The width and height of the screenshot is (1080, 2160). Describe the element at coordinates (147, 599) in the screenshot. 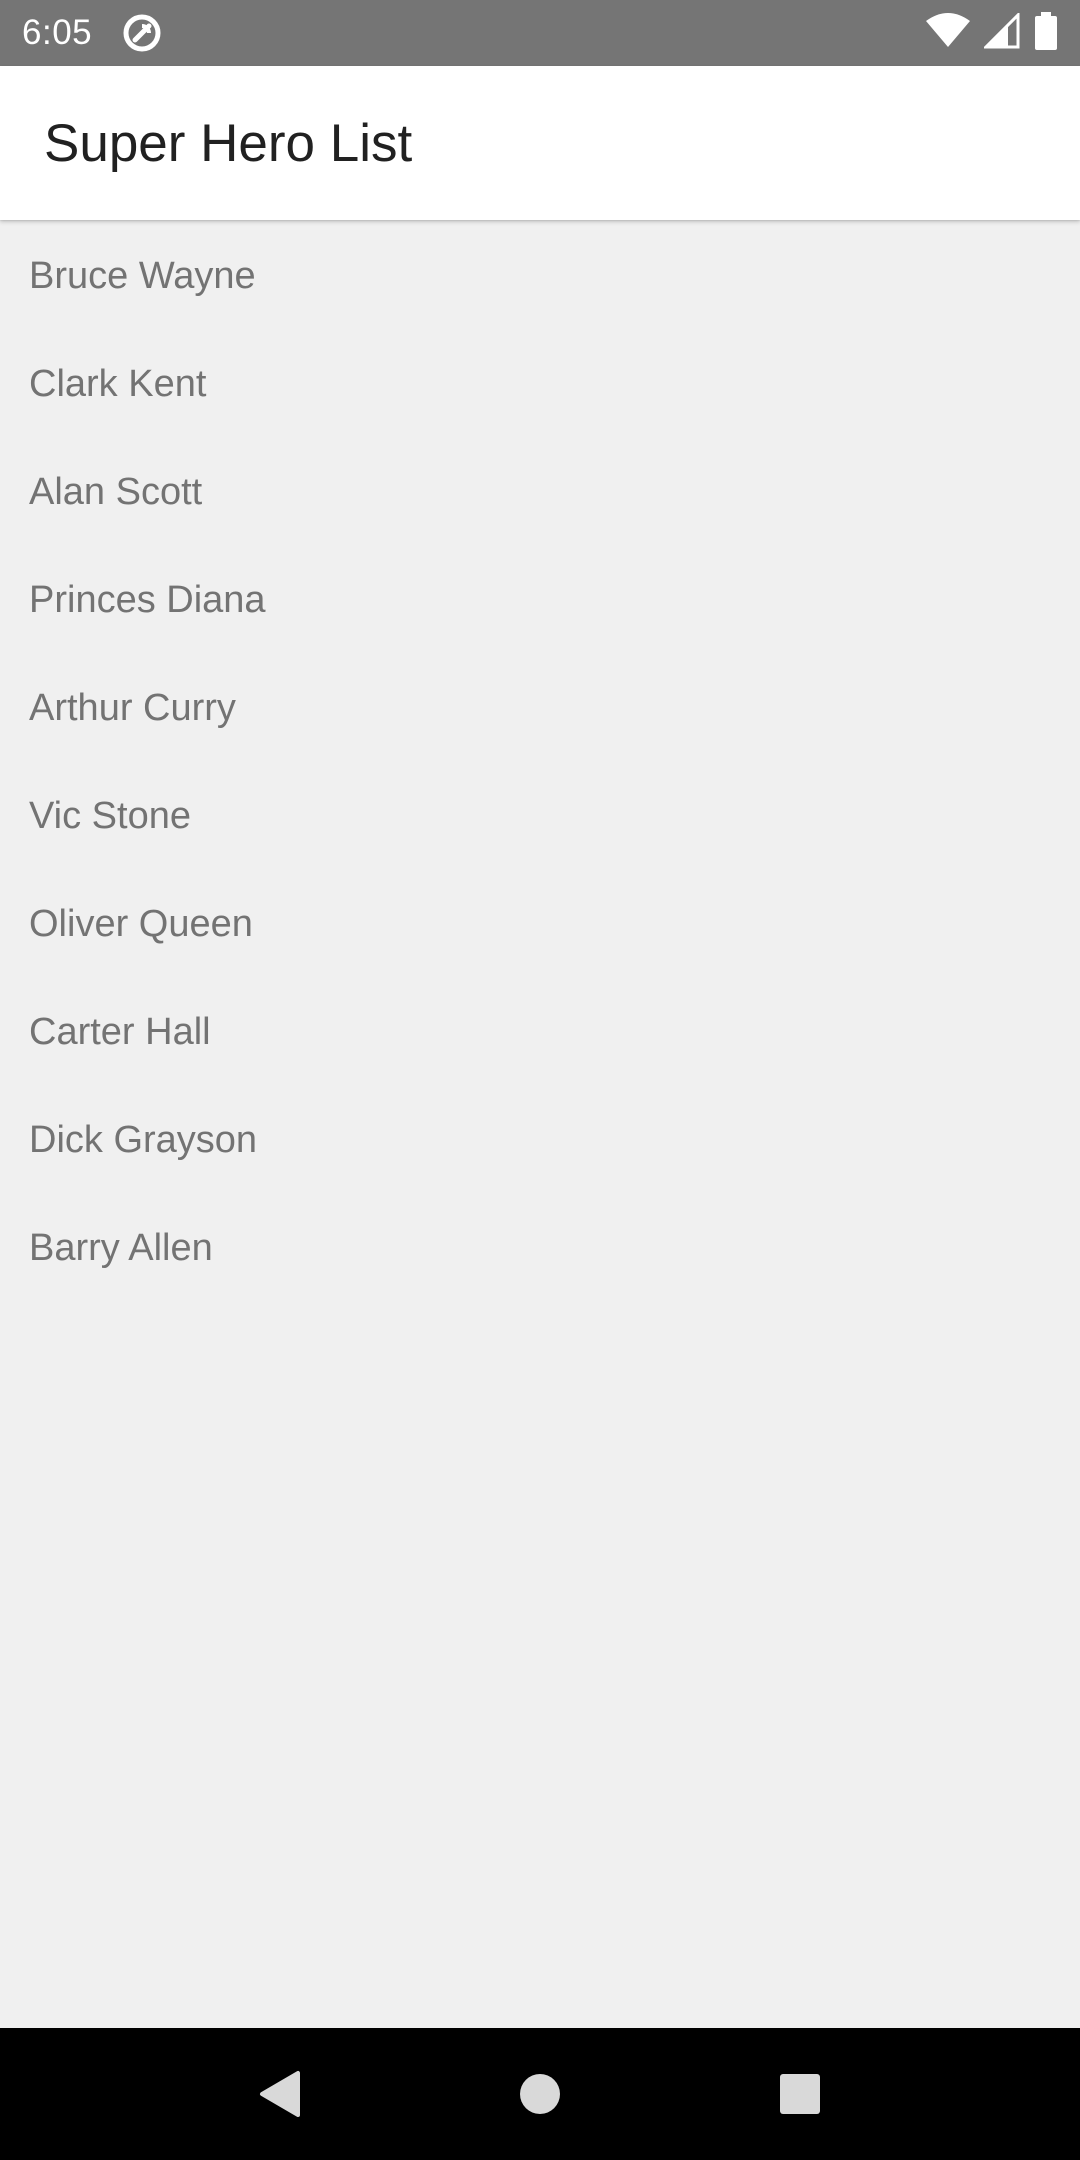

I see `hero-name: Princes Diana` at that location.